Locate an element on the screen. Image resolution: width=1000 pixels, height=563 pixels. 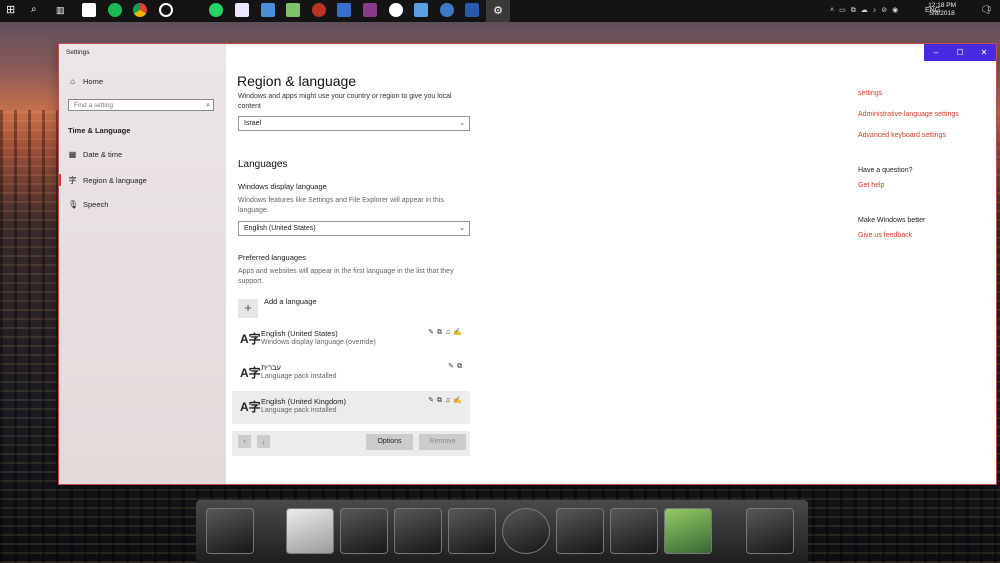
nav-date-time-label: Date & time is located at coordinates (103, 154).